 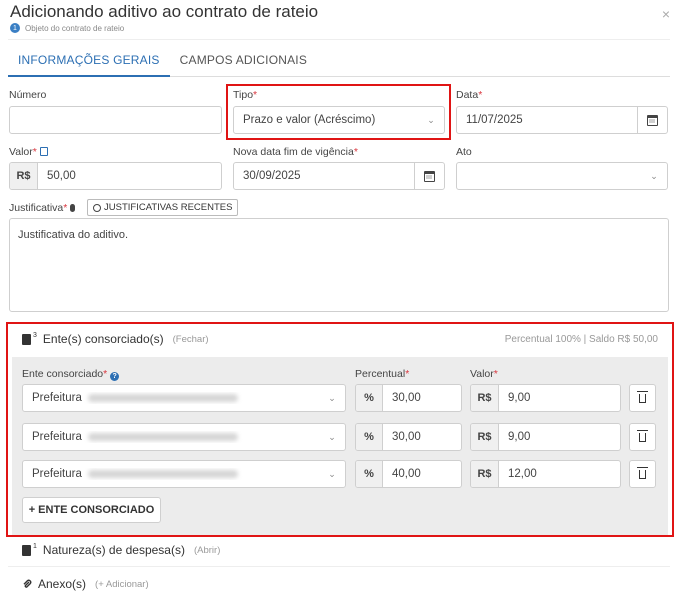 I want to click on tipo-label: Tipo*, so click(x=245, y=95).